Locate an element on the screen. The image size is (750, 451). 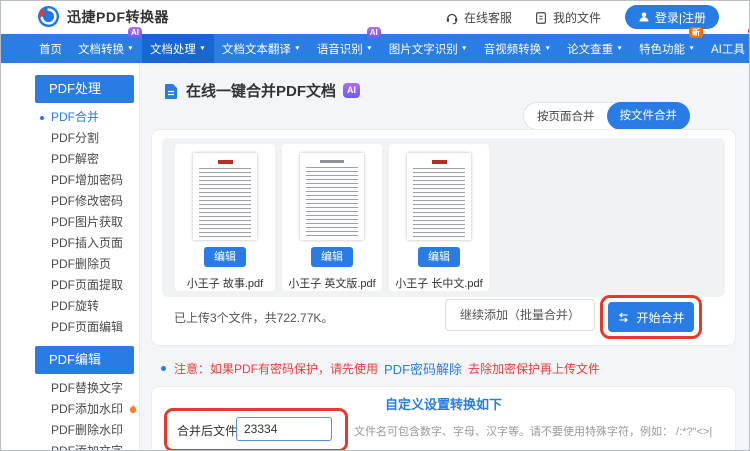
file-name: 小王子 英文版.pdf is located at coordinates (332, 284).